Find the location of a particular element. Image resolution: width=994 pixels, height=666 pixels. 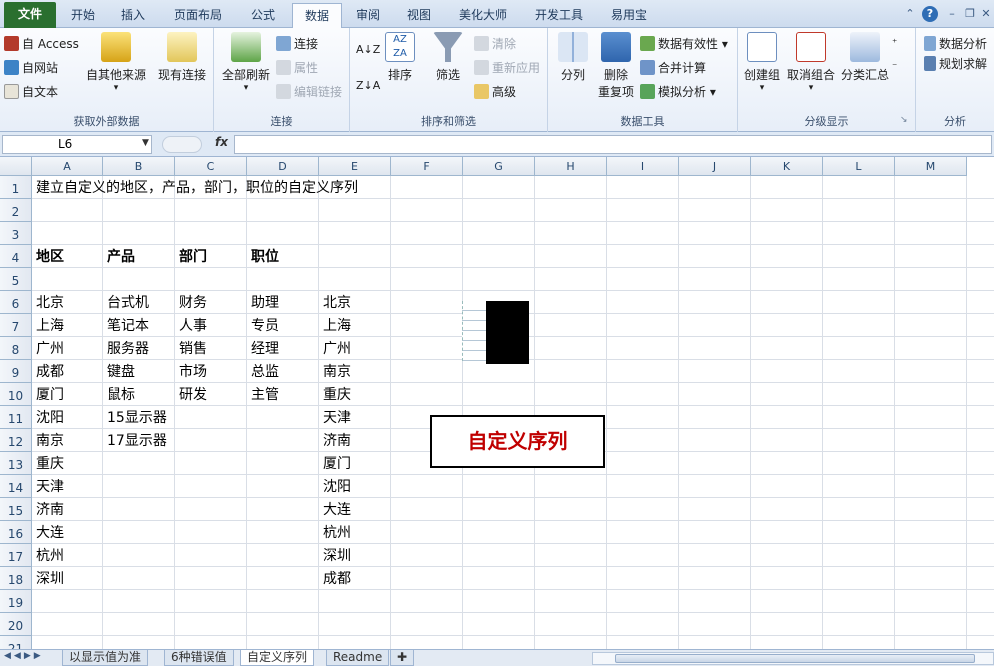

row-header: 20 is located at coordinates (16, 624).